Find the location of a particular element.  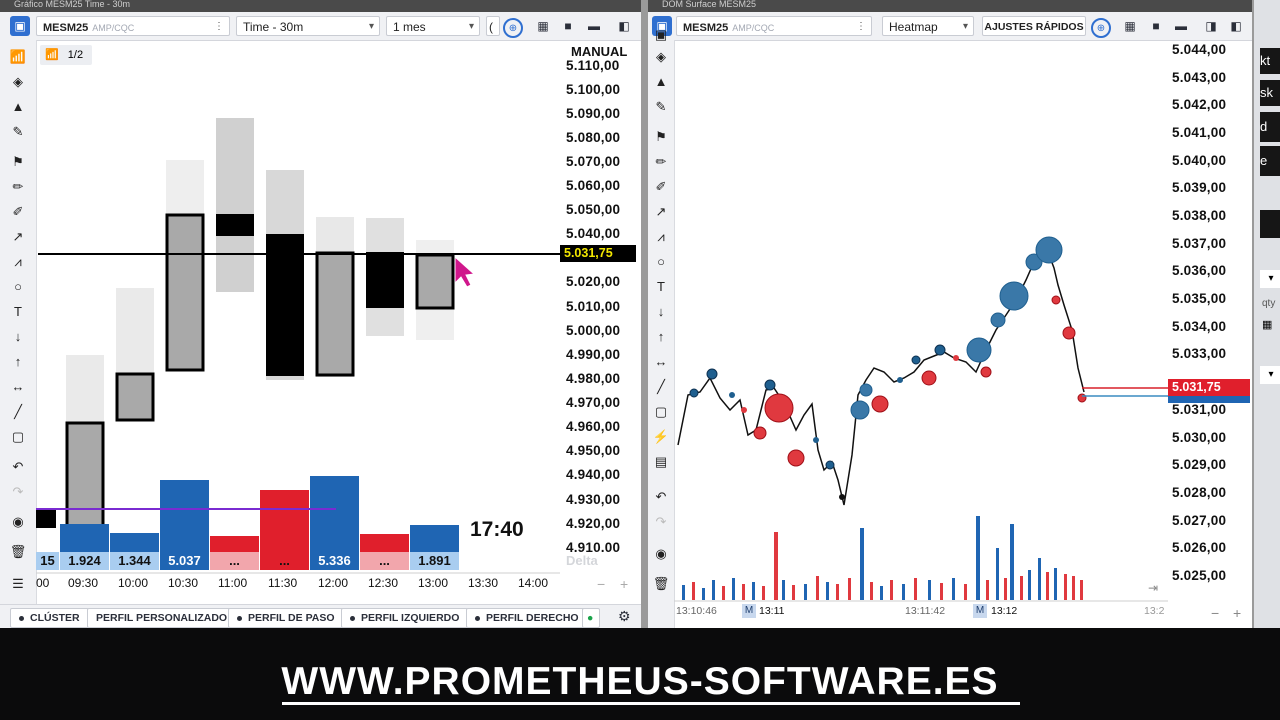

price-label: 5.080,00 is located at coordinates (593, 137).